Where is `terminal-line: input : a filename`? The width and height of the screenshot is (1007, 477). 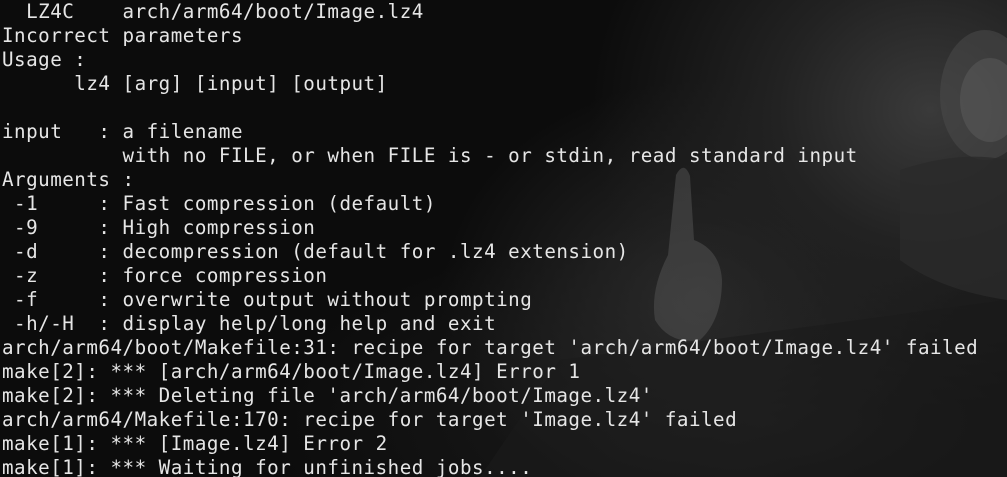 terminal-line: input : a filename is located at coordinates (123, 131).